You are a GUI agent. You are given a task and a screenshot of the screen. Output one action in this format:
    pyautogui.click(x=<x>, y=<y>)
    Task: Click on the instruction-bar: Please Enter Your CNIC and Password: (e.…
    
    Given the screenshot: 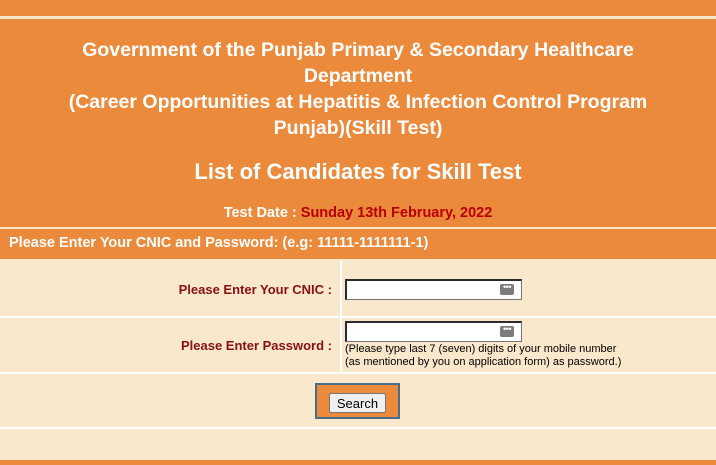 What is the action you would take?
    pyautogui.click(x=358, y=244)
    